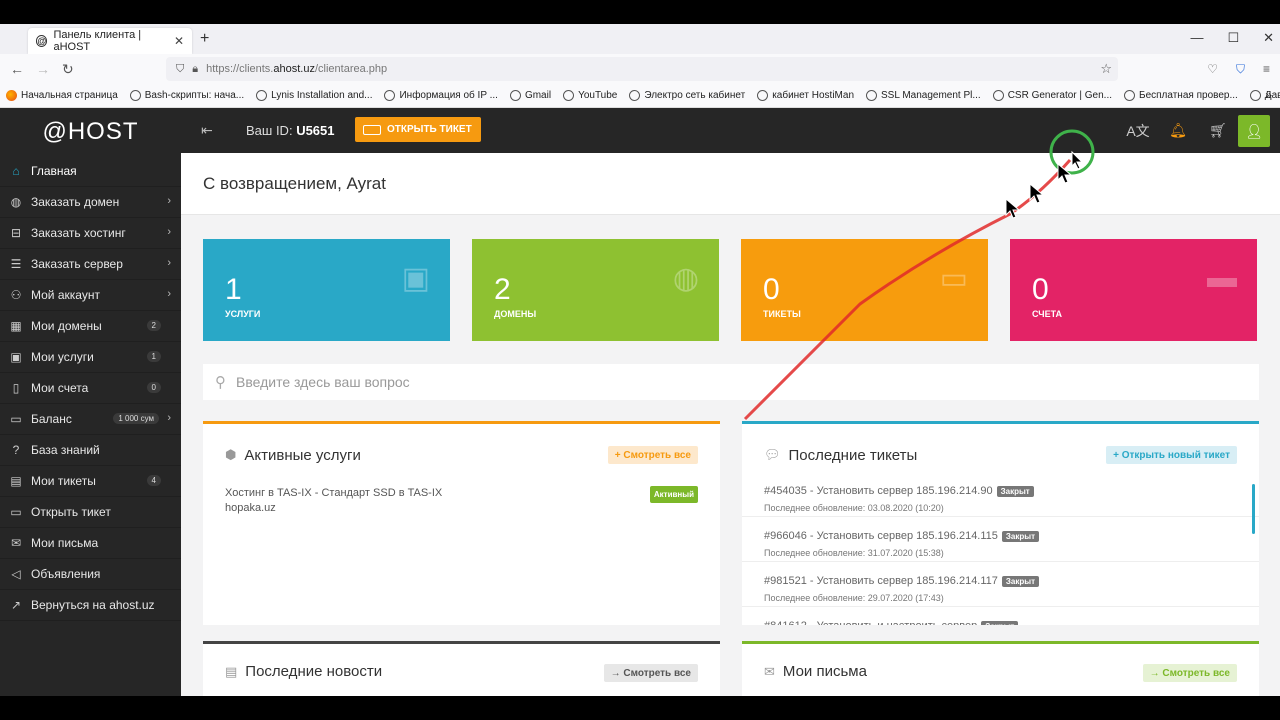 This screenshot has width=1280, height=720. What do you see at coordinates (730, 184) in the screenshot?
I see `welcome-heading: С возвращением, Ayrat` at bounding box center [730, 184].